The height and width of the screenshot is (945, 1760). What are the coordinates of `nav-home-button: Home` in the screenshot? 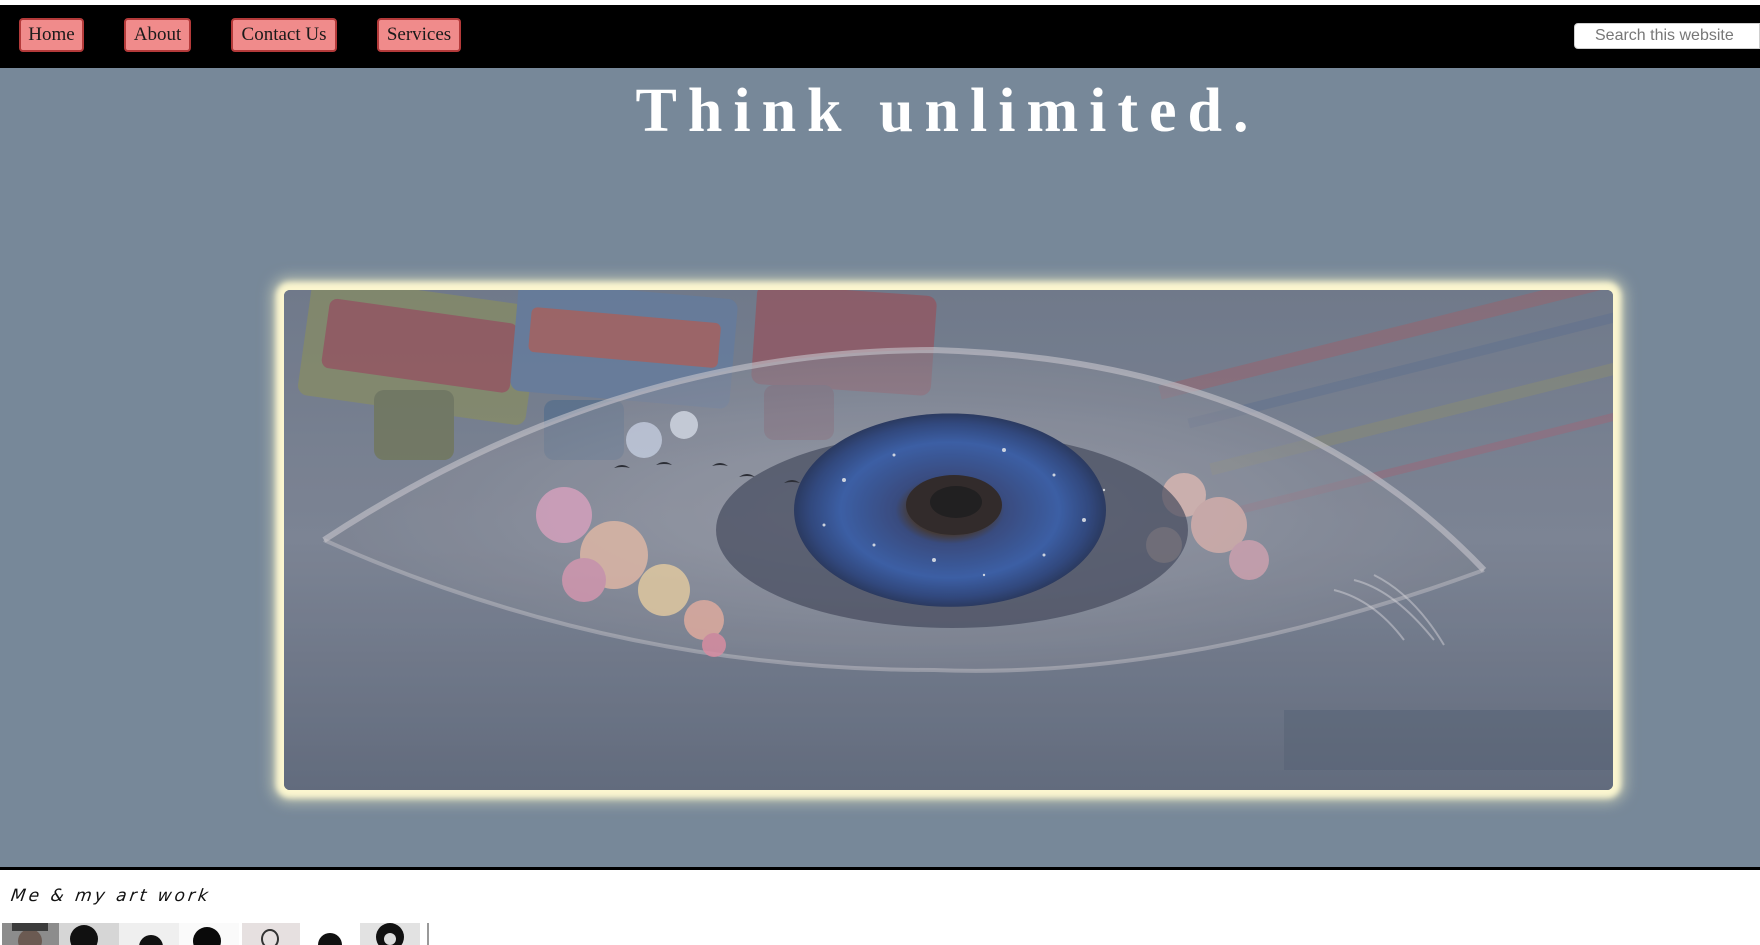 It's located at (51, 35).